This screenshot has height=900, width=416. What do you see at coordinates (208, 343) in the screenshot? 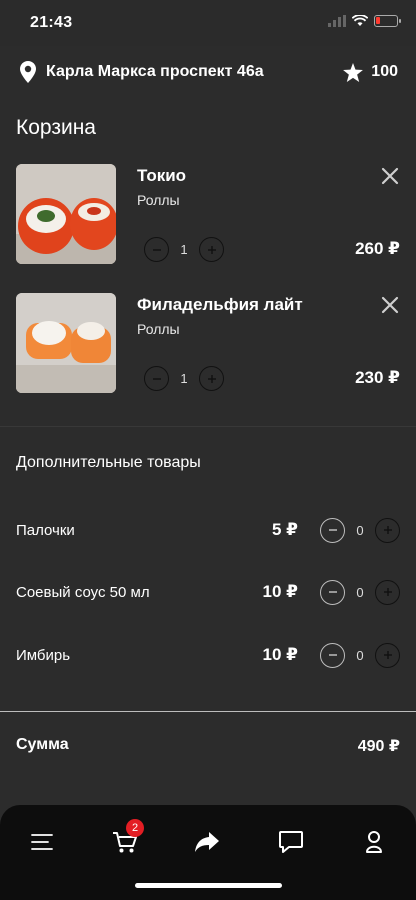
I see `cart-item: Филадельфия лайт Роллы 1 230 ₽` at bounding box center [208, 343].